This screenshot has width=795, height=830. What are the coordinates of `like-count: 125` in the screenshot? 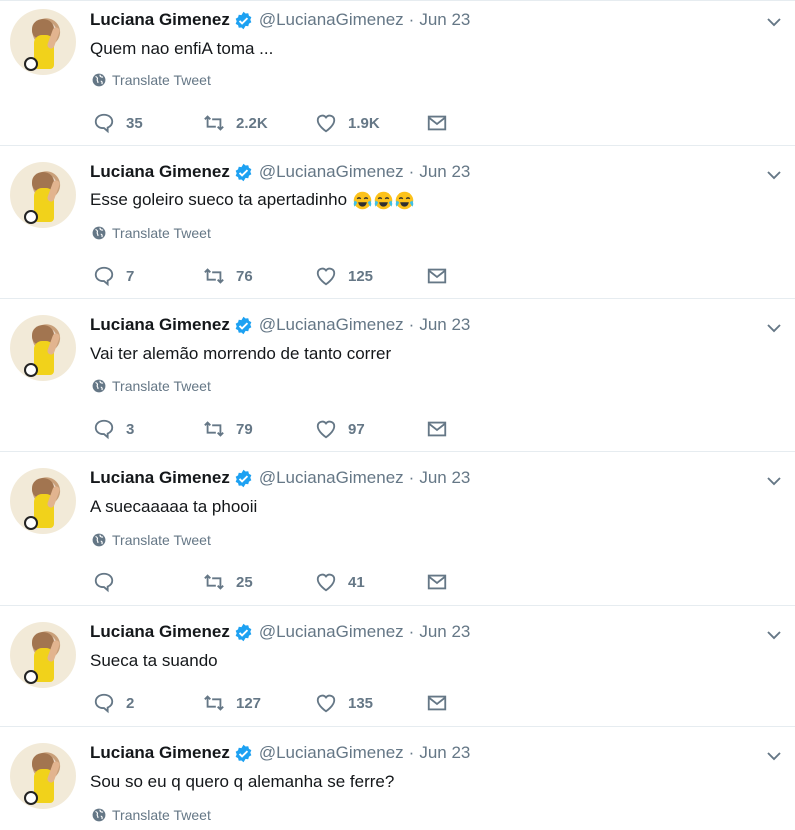 It's located at (361, 276).